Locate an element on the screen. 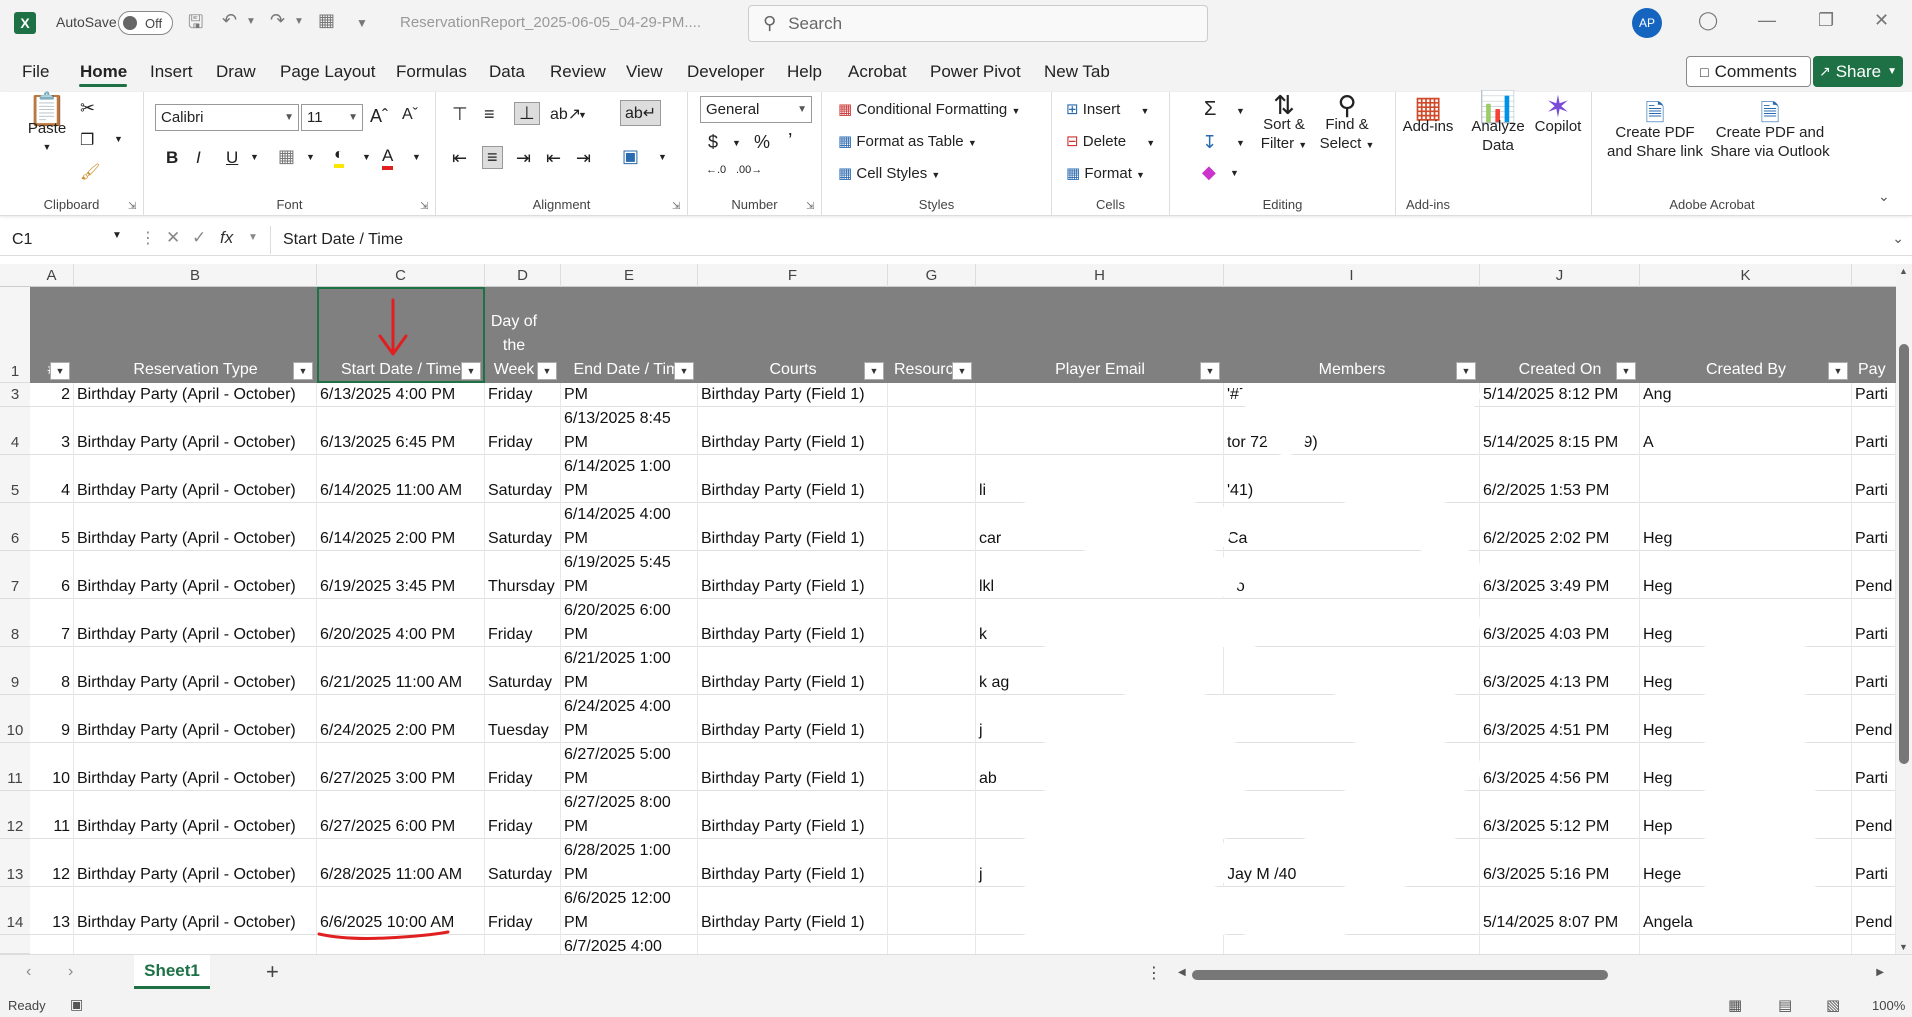 This screenshot has width=1912, height=1017. enter-icon: ✓ is located at coordinates (199, 238).